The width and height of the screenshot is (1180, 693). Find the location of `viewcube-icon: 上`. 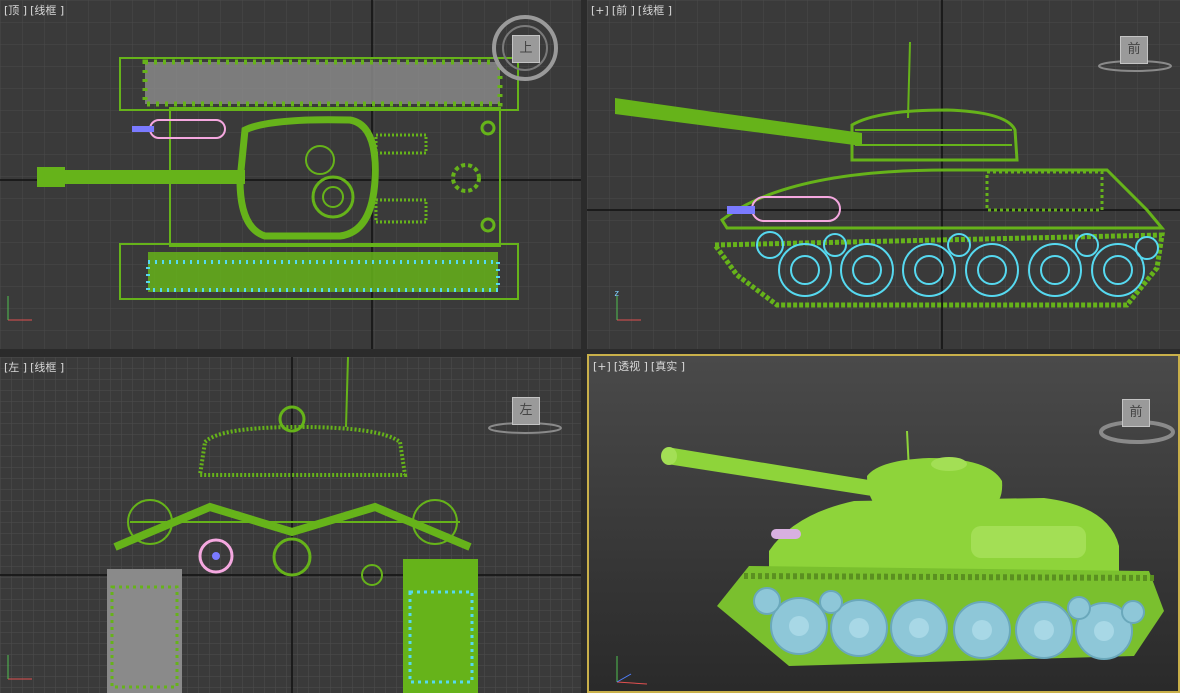

viewcube-icon: 上 is located at coordinates (526, 49).